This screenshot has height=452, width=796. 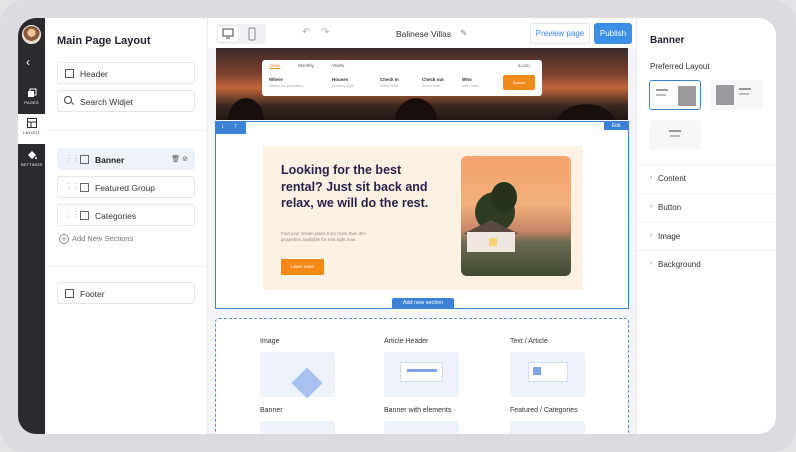 What do you see at coordinates (516, 216) in the screenshot?
I see `banner-house-image` at bounding box center [516, 216].